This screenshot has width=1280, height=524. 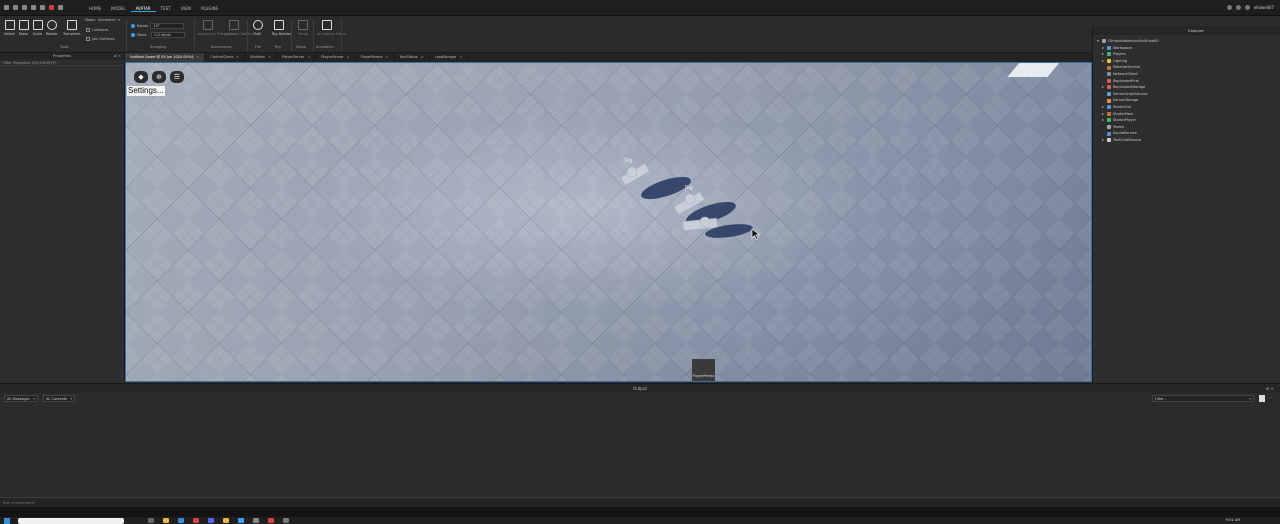 I want to click on collisions-checkbox: Collisions, so click(x=97, y=30).